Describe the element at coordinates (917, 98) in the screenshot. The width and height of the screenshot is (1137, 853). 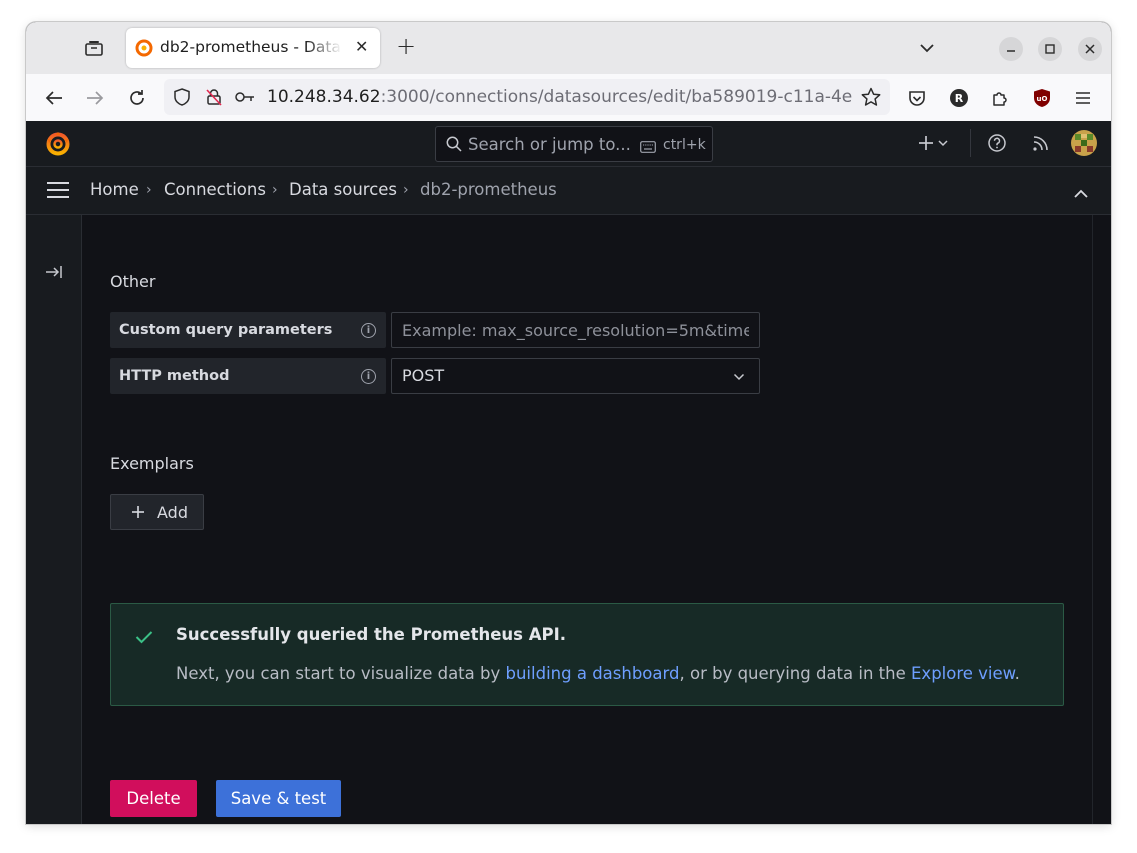
I see `pocket-icon` at that location.